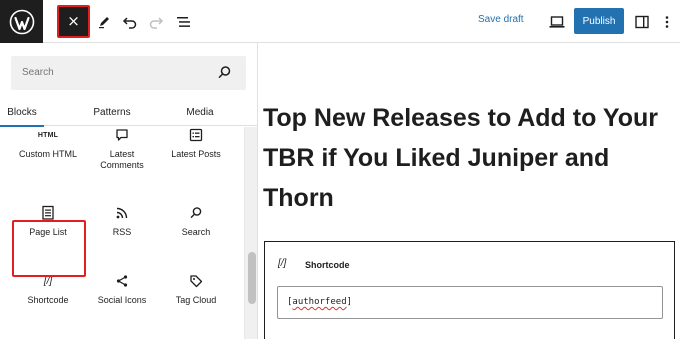  What do you see at coordinates (196, 135) in the screenshot?
I see `list-icon` at bounding box center [196, 135].